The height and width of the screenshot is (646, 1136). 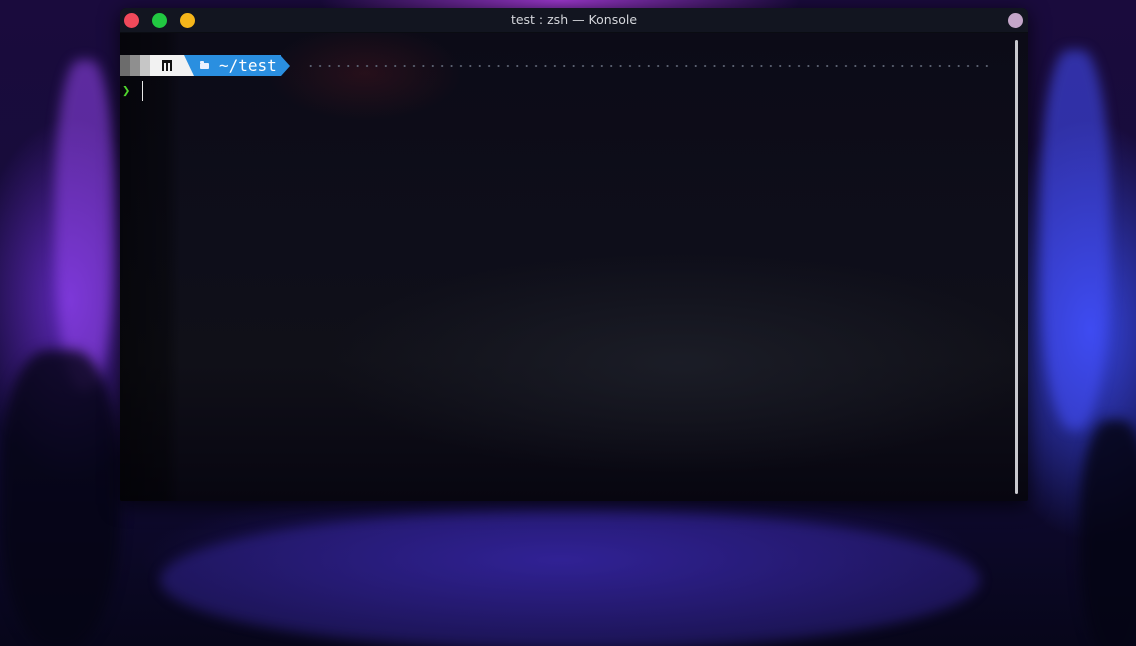 I want to click on command-line: ❯, so click(x=133, y=91).